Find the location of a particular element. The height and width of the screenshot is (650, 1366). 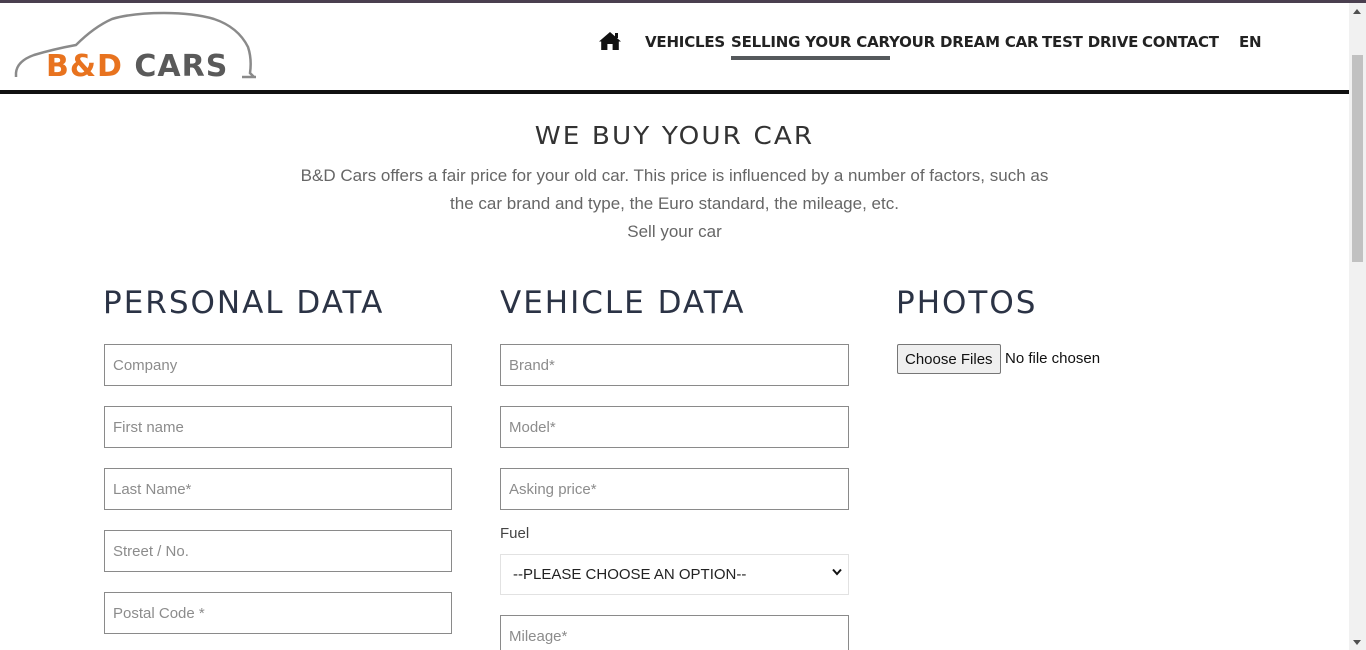

vehicle-data-heading: VEHICLE DATA is located at coordinates (623, 303).